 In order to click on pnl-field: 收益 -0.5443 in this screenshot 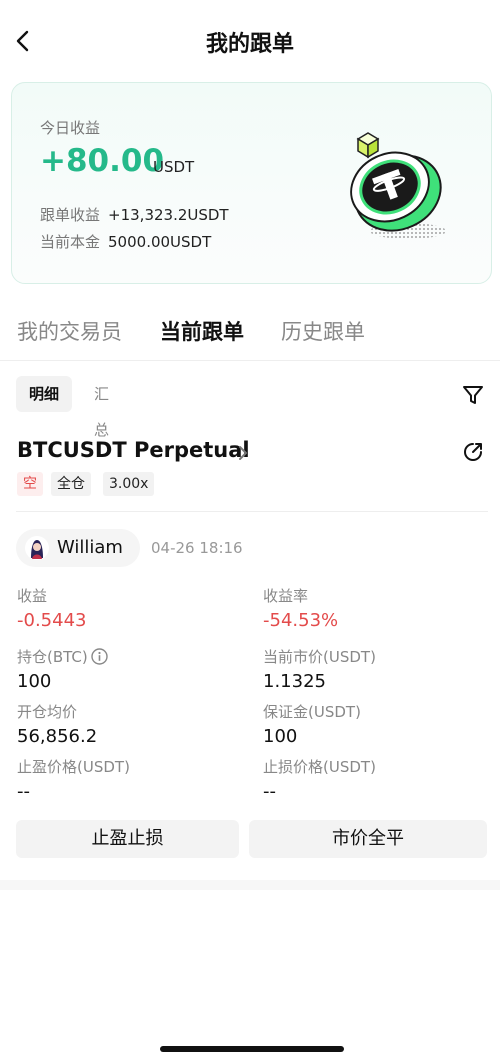, I will do `click(51, 608)`.